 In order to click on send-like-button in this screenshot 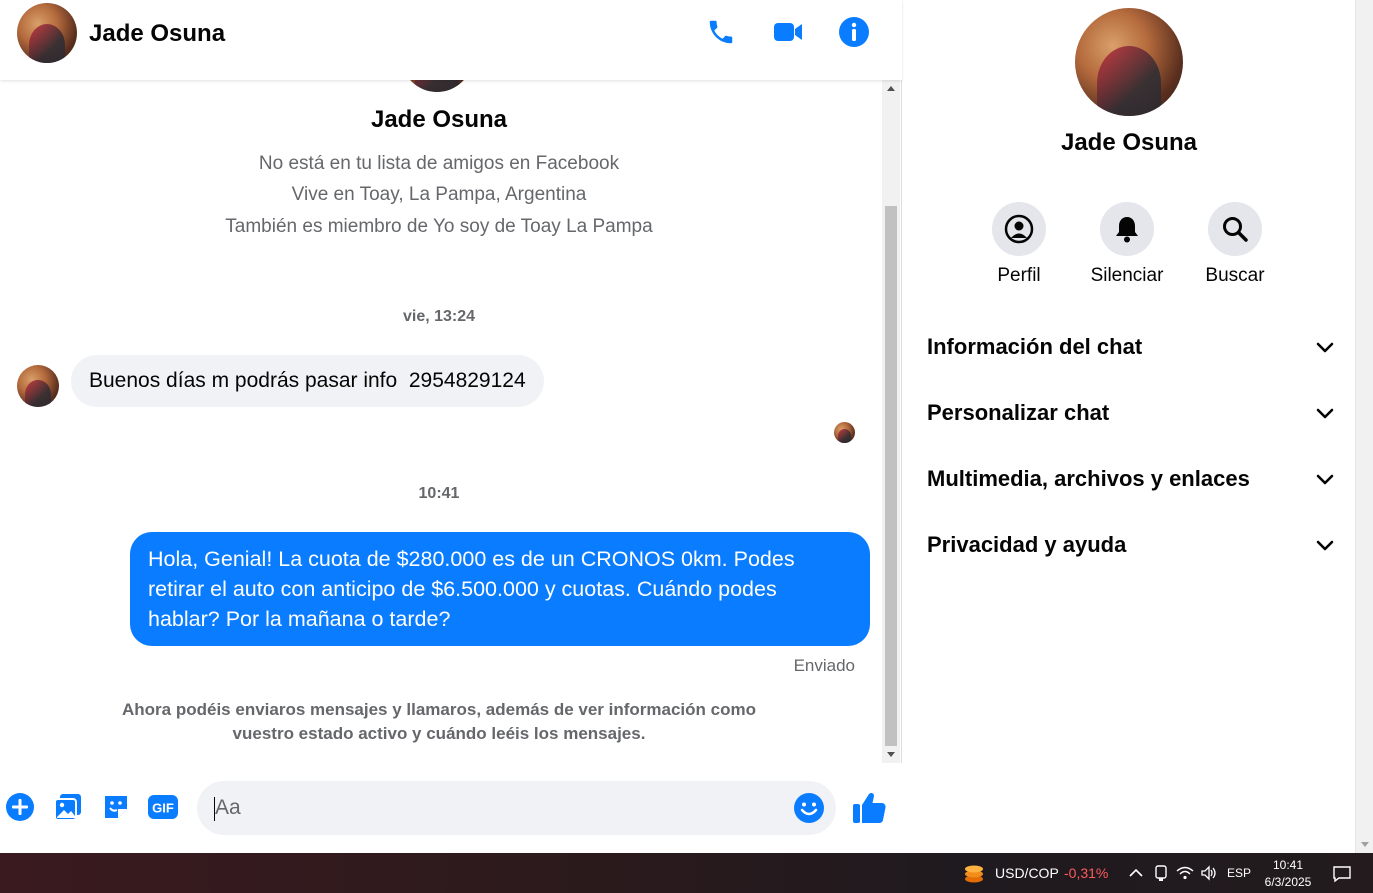, I will do `click(869, 808)`.